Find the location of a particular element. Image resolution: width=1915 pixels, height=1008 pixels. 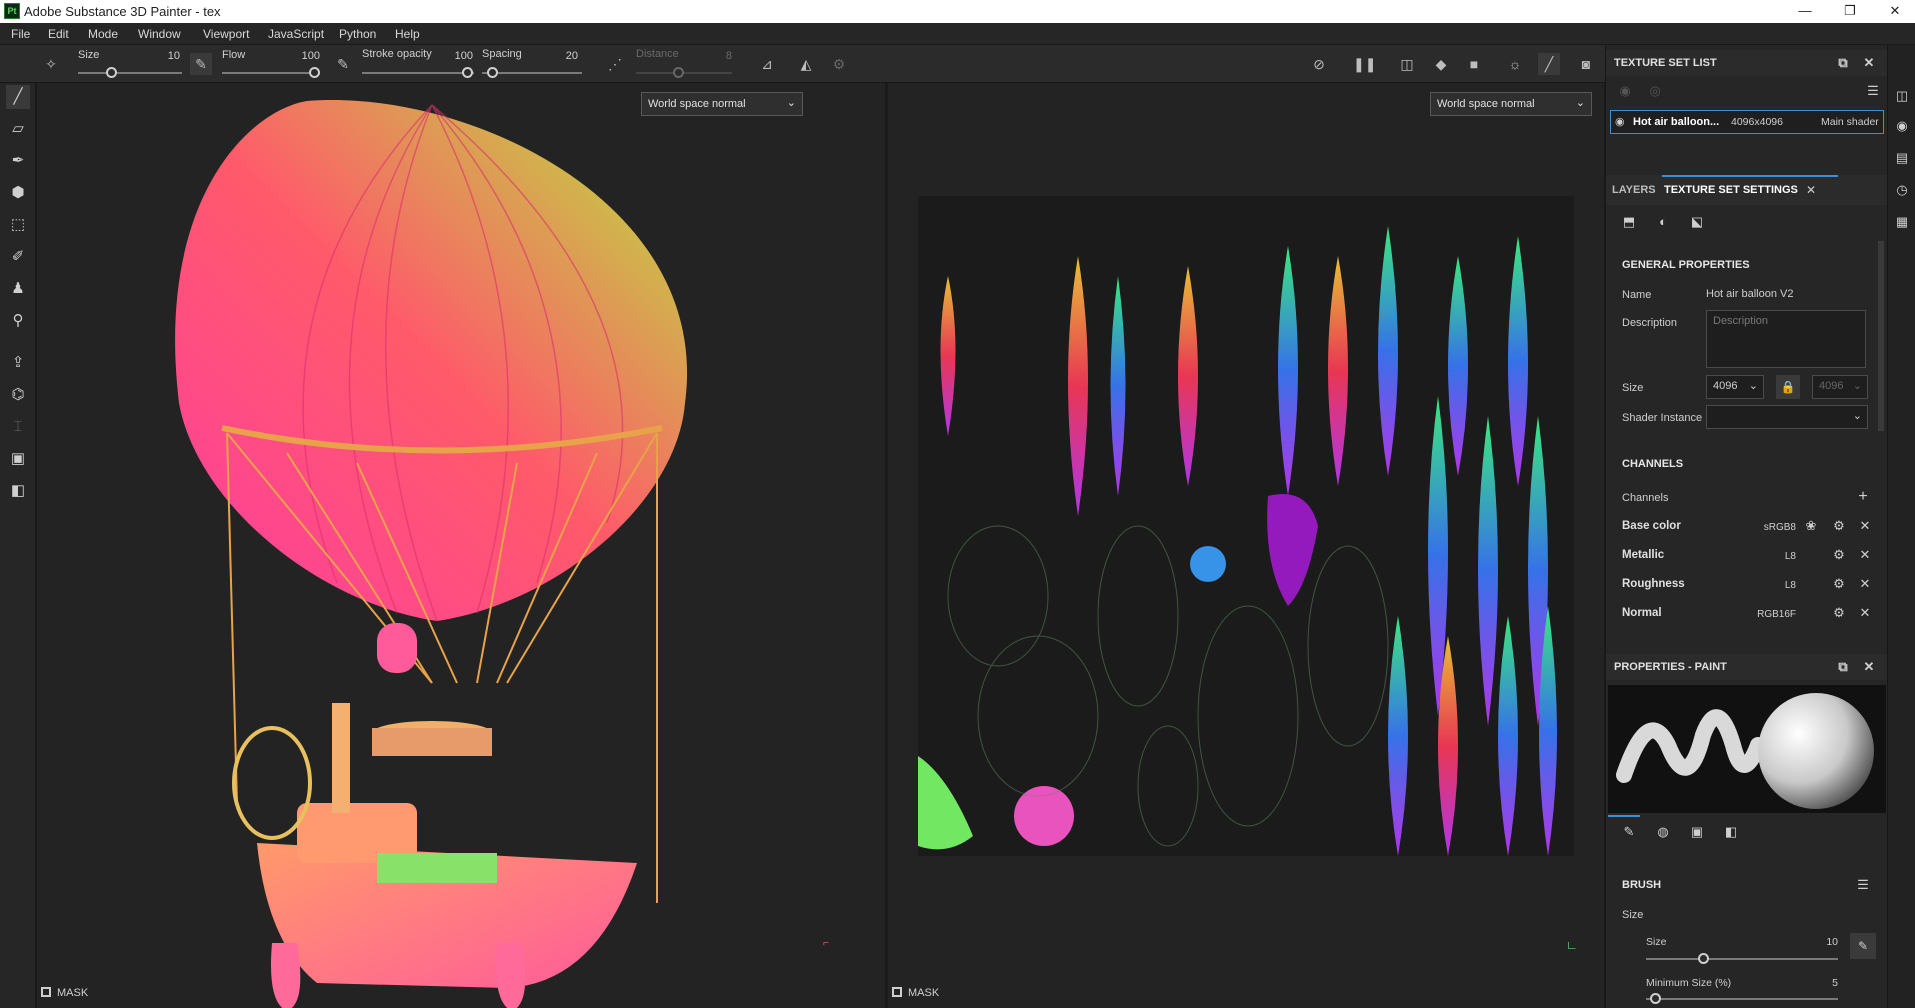

smudge-tool-icon: ✐ is located at coordinates (18, 257).